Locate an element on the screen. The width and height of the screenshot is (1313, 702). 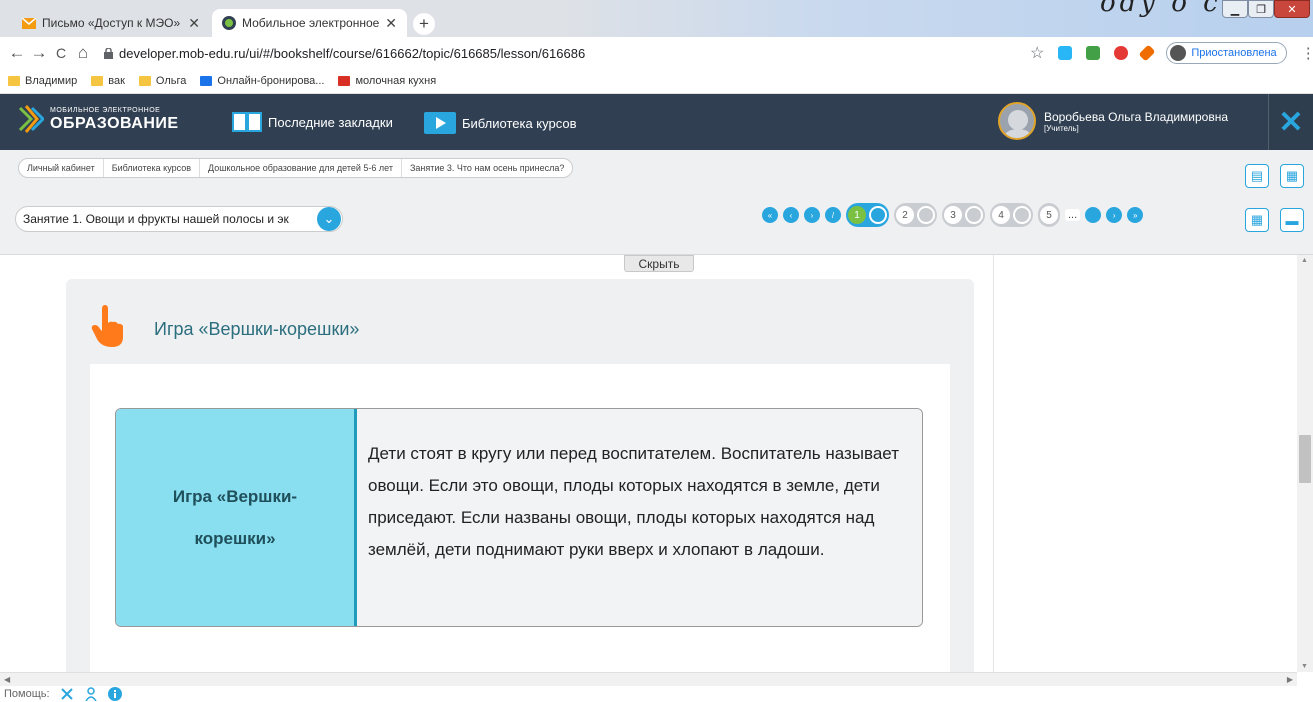
breadcrumb-item: Дошкольное образование для детей 5-6 лет is located at coordinates (301, 168).